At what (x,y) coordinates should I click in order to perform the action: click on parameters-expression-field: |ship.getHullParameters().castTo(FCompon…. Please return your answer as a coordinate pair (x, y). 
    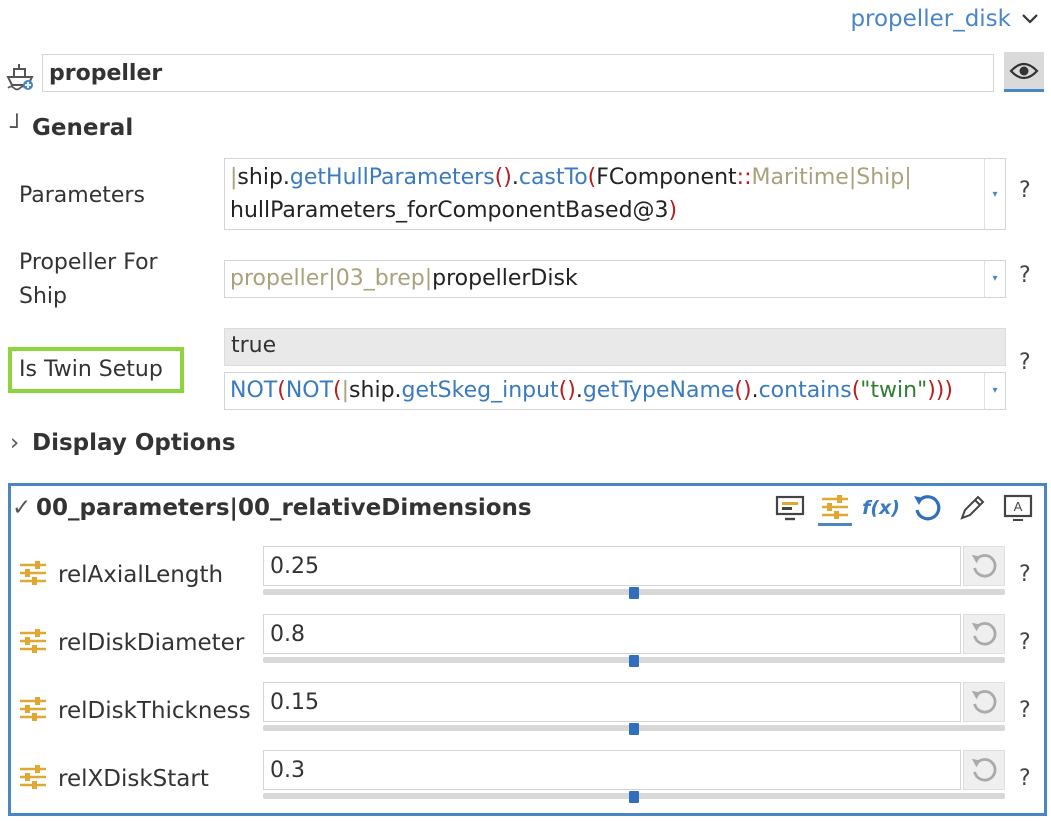
    Looking at the image, I should click on (615, 194).